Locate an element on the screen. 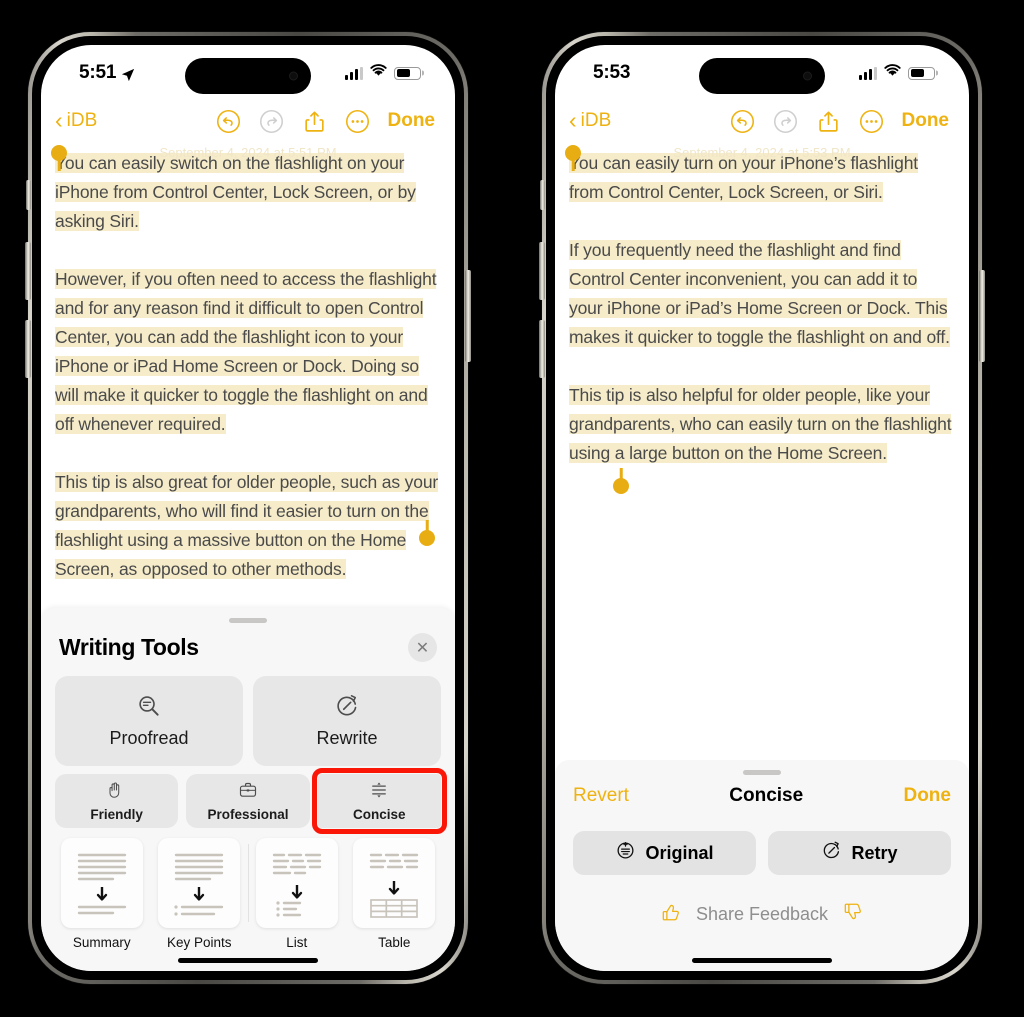 The width and height of the screenshot is (1024, 1017). redo-icon is located at coordinates (271, 121).